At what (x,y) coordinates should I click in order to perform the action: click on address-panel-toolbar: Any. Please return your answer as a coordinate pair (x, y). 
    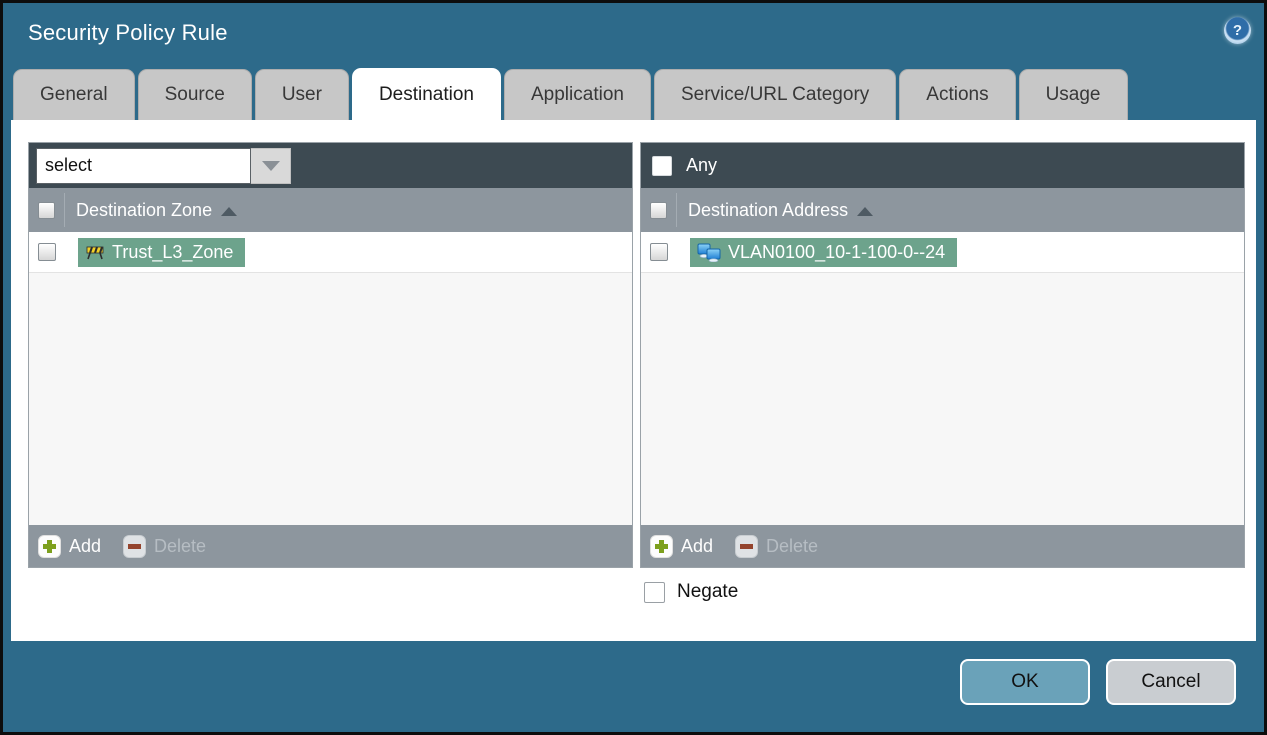
    Looking at the image, I should click on (942, 165).